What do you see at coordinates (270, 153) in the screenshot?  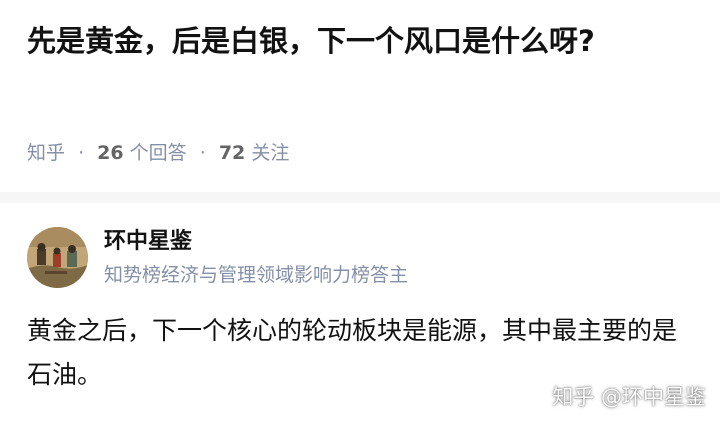 I see `follow-count-label: 关注` at bounding box center [270, 153].